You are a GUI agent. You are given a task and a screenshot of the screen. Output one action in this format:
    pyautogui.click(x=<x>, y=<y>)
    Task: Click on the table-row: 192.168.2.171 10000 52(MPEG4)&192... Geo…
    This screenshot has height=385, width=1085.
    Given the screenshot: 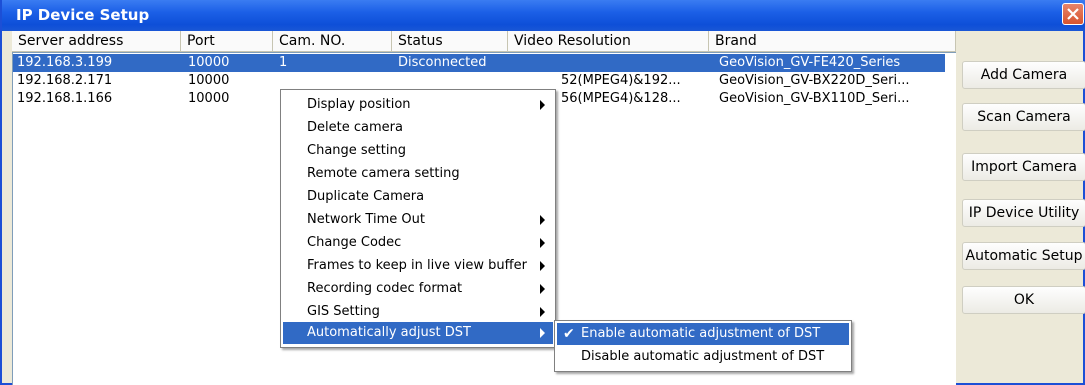 What is the action you would take?
    pyautogui.click(x=479, y=81)
    